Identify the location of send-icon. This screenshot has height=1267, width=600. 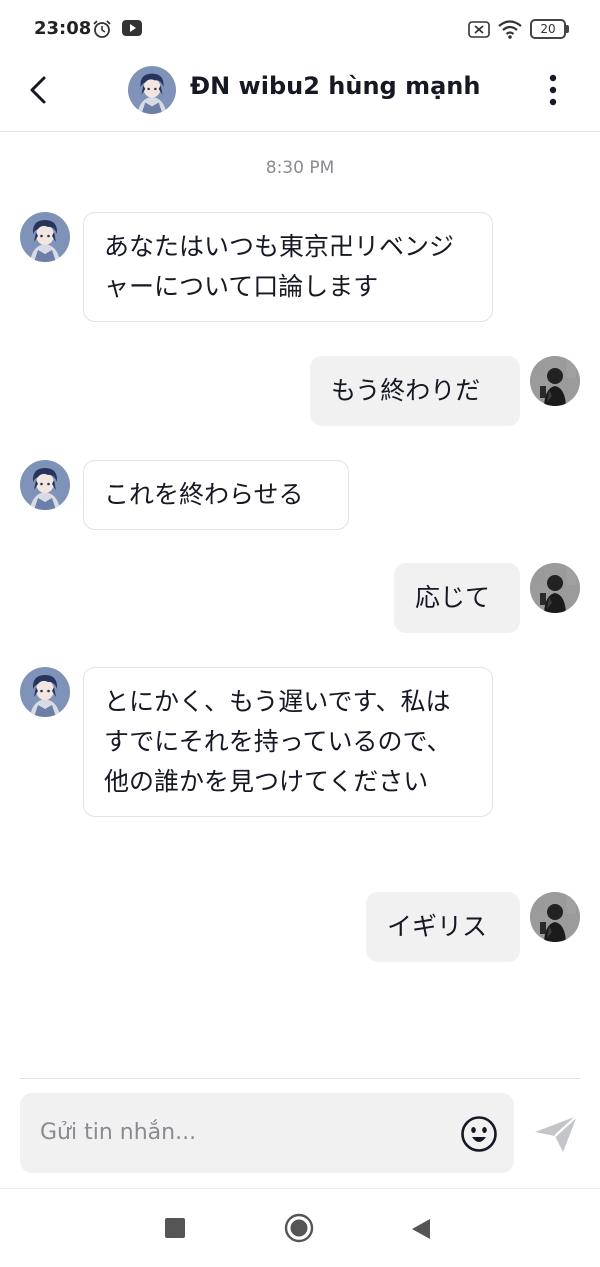
(556, 1134).